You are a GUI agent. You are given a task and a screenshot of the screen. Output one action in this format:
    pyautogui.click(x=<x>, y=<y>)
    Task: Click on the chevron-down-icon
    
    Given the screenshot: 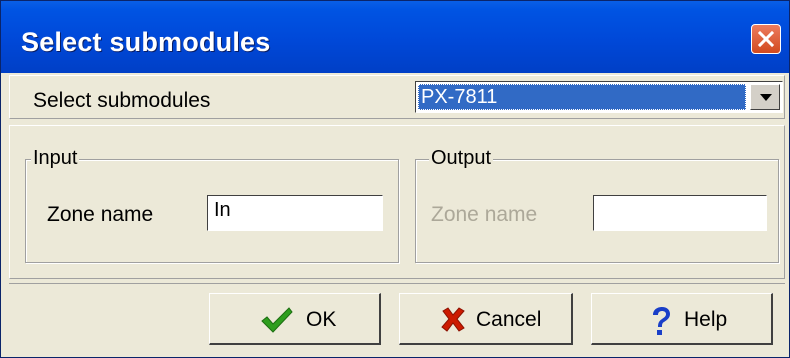 What is the action you would take?
    pyautogui.click(x=766, y=97)
    